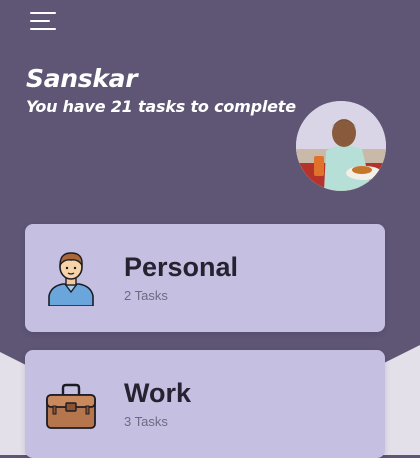 The height and width of the screenshot is (458, 420). What do you see at coordinates (82, 78) in the screenshot?
I see `user-name: Sanskar` at bounding box center [82, 78].